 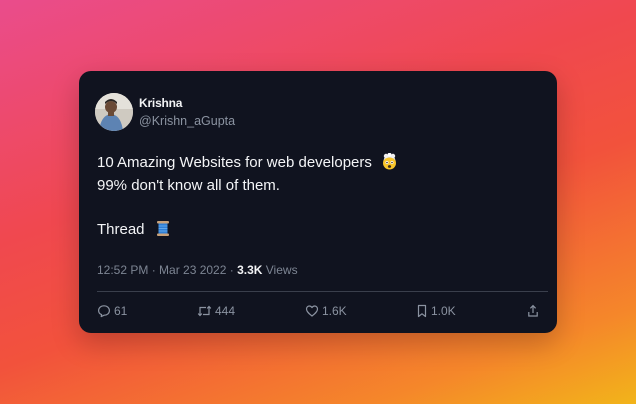 I want to click on bookmark-button: 1.0K, so click(x=436, y=311).